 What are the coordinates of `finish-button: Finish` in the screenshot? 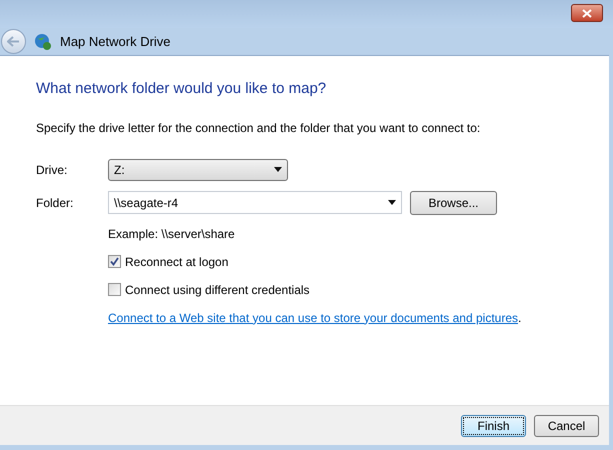 It's located at (493, 425).